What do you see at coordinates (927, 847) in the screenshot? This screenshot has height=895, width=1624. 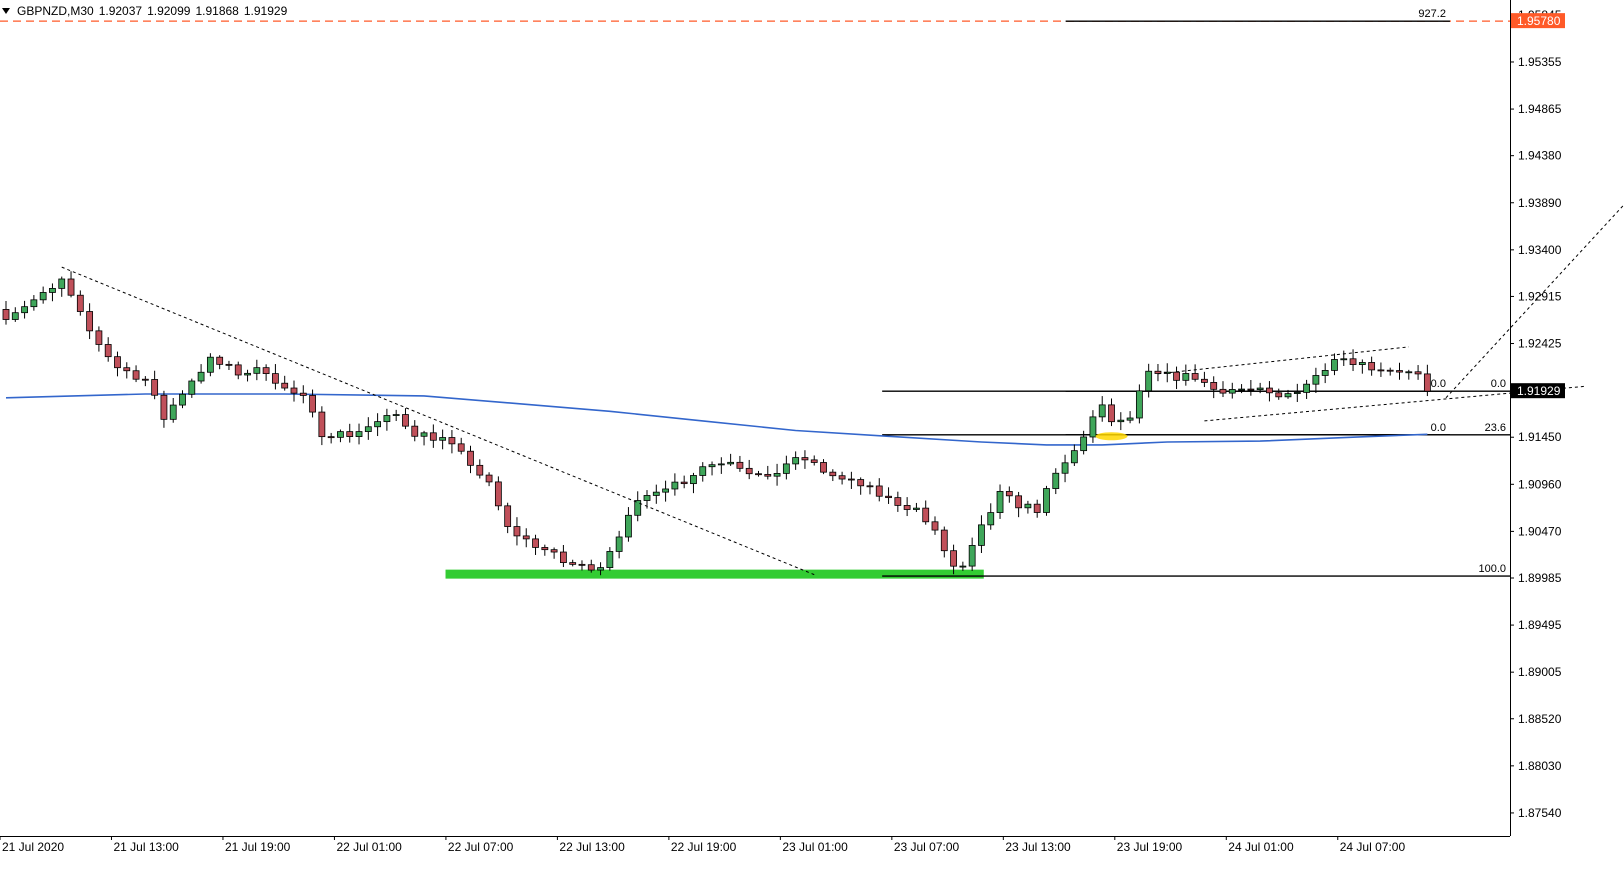 I see `x-tick-label: 23 Jul 07:00` at bounding box center [927, 847].